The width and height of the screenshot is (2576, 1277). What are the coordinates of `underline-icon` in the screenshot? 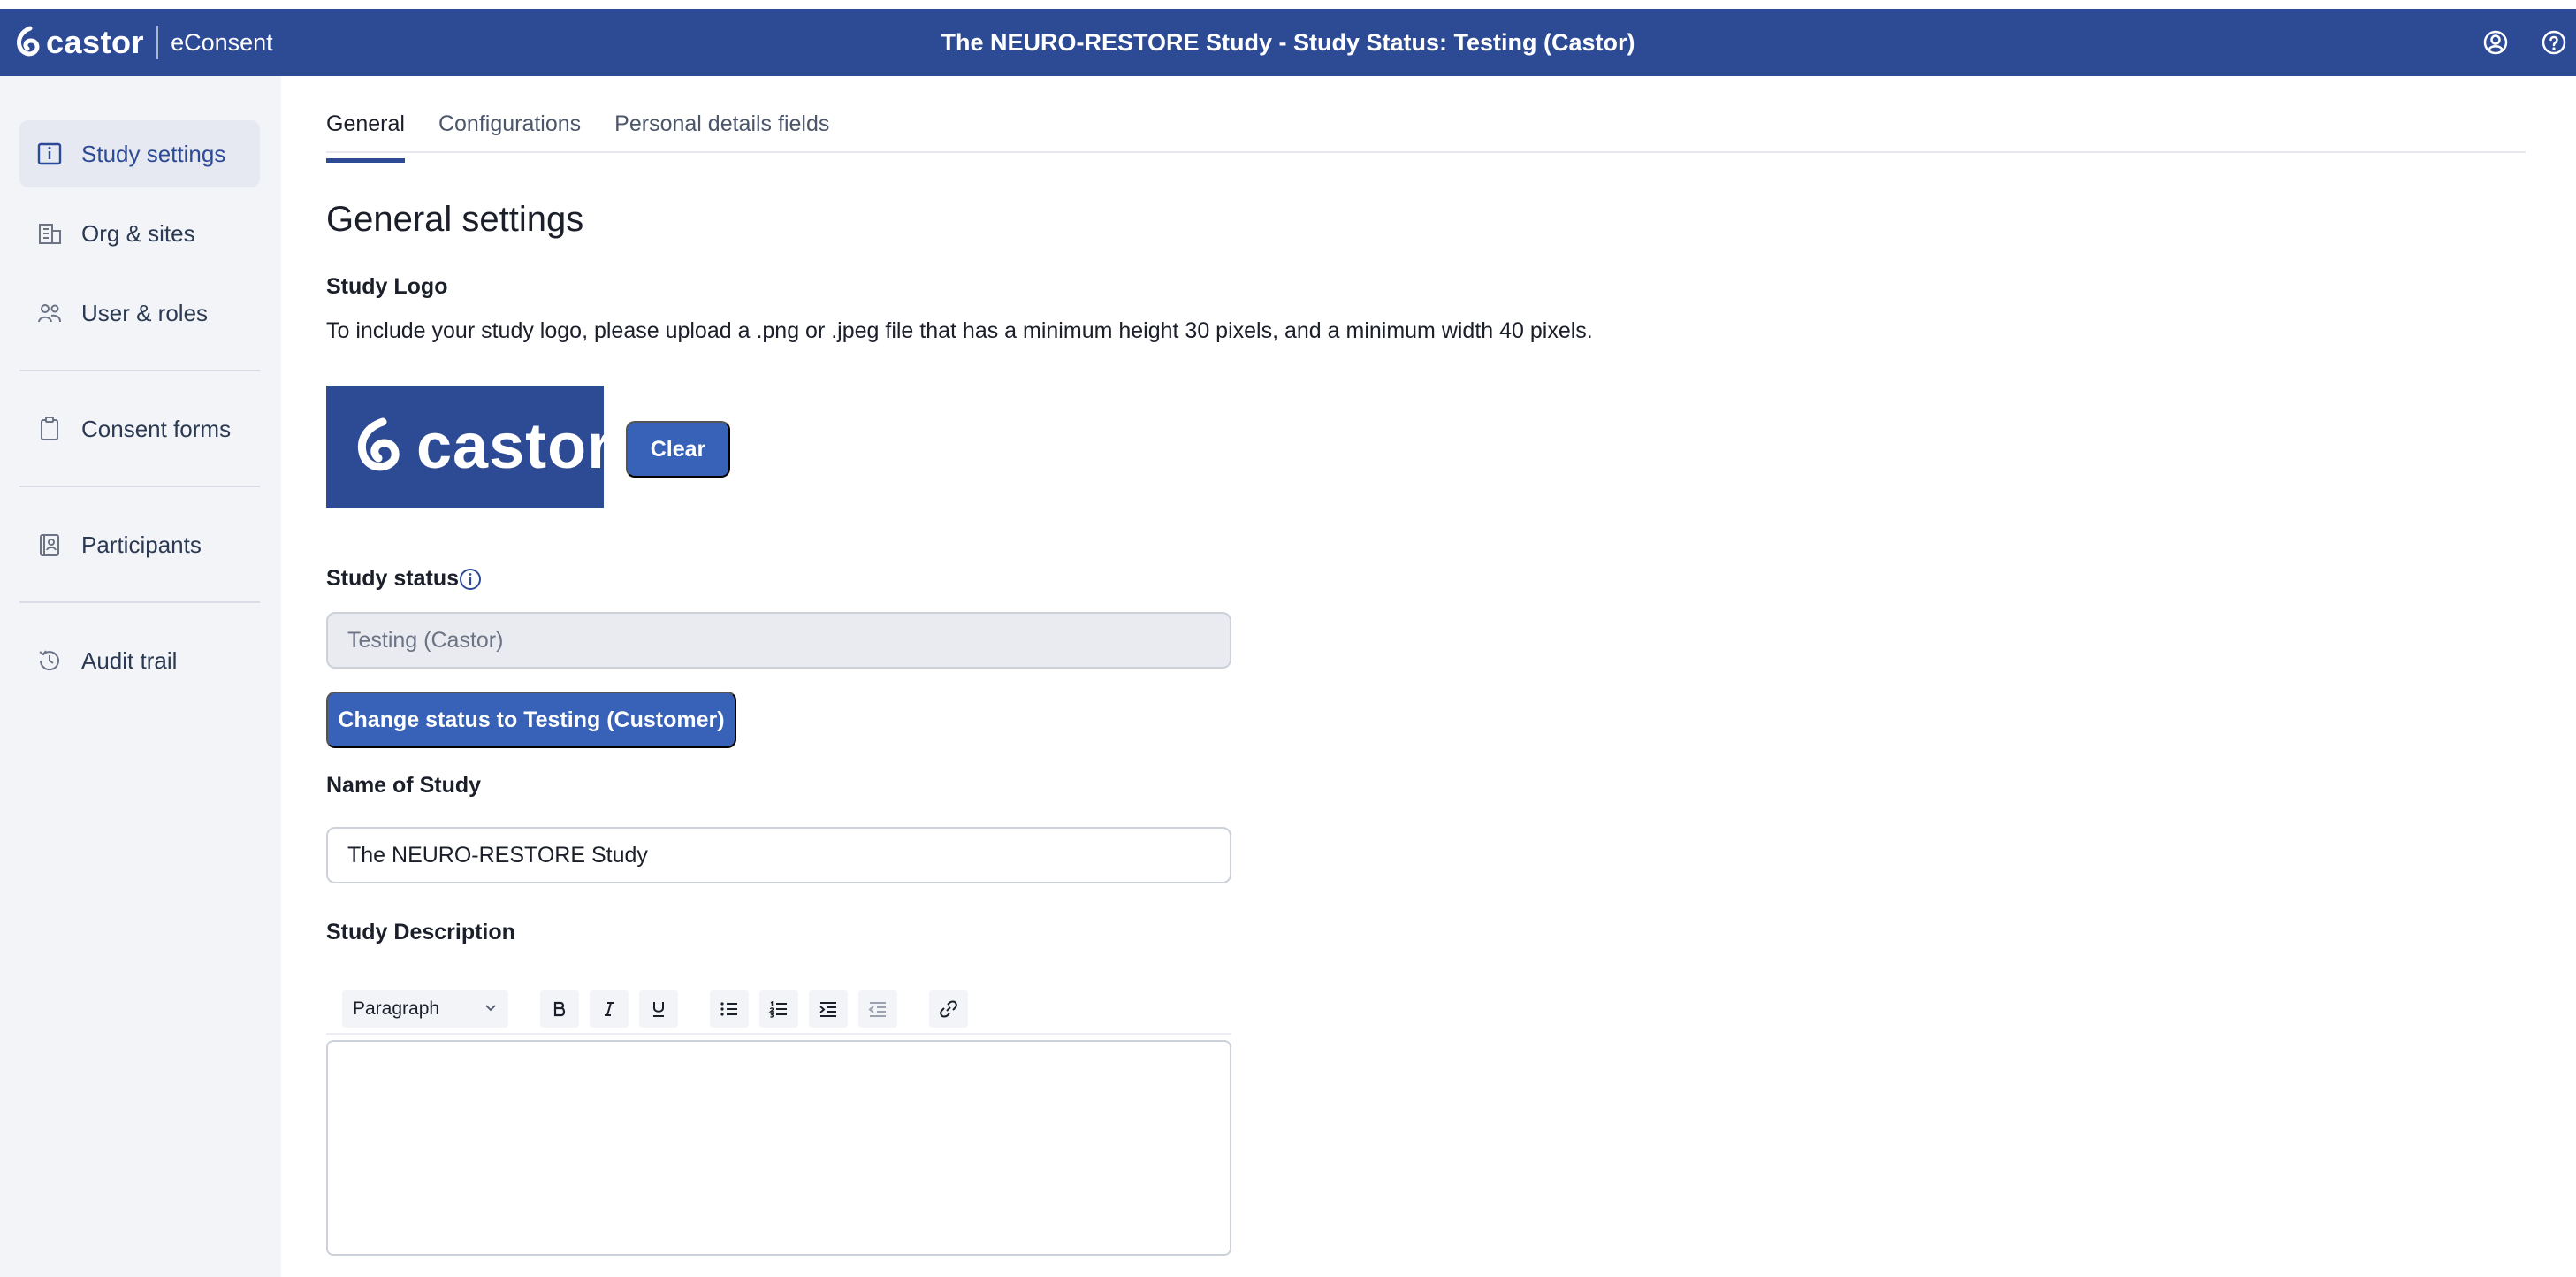 It's located at (658, 1010).